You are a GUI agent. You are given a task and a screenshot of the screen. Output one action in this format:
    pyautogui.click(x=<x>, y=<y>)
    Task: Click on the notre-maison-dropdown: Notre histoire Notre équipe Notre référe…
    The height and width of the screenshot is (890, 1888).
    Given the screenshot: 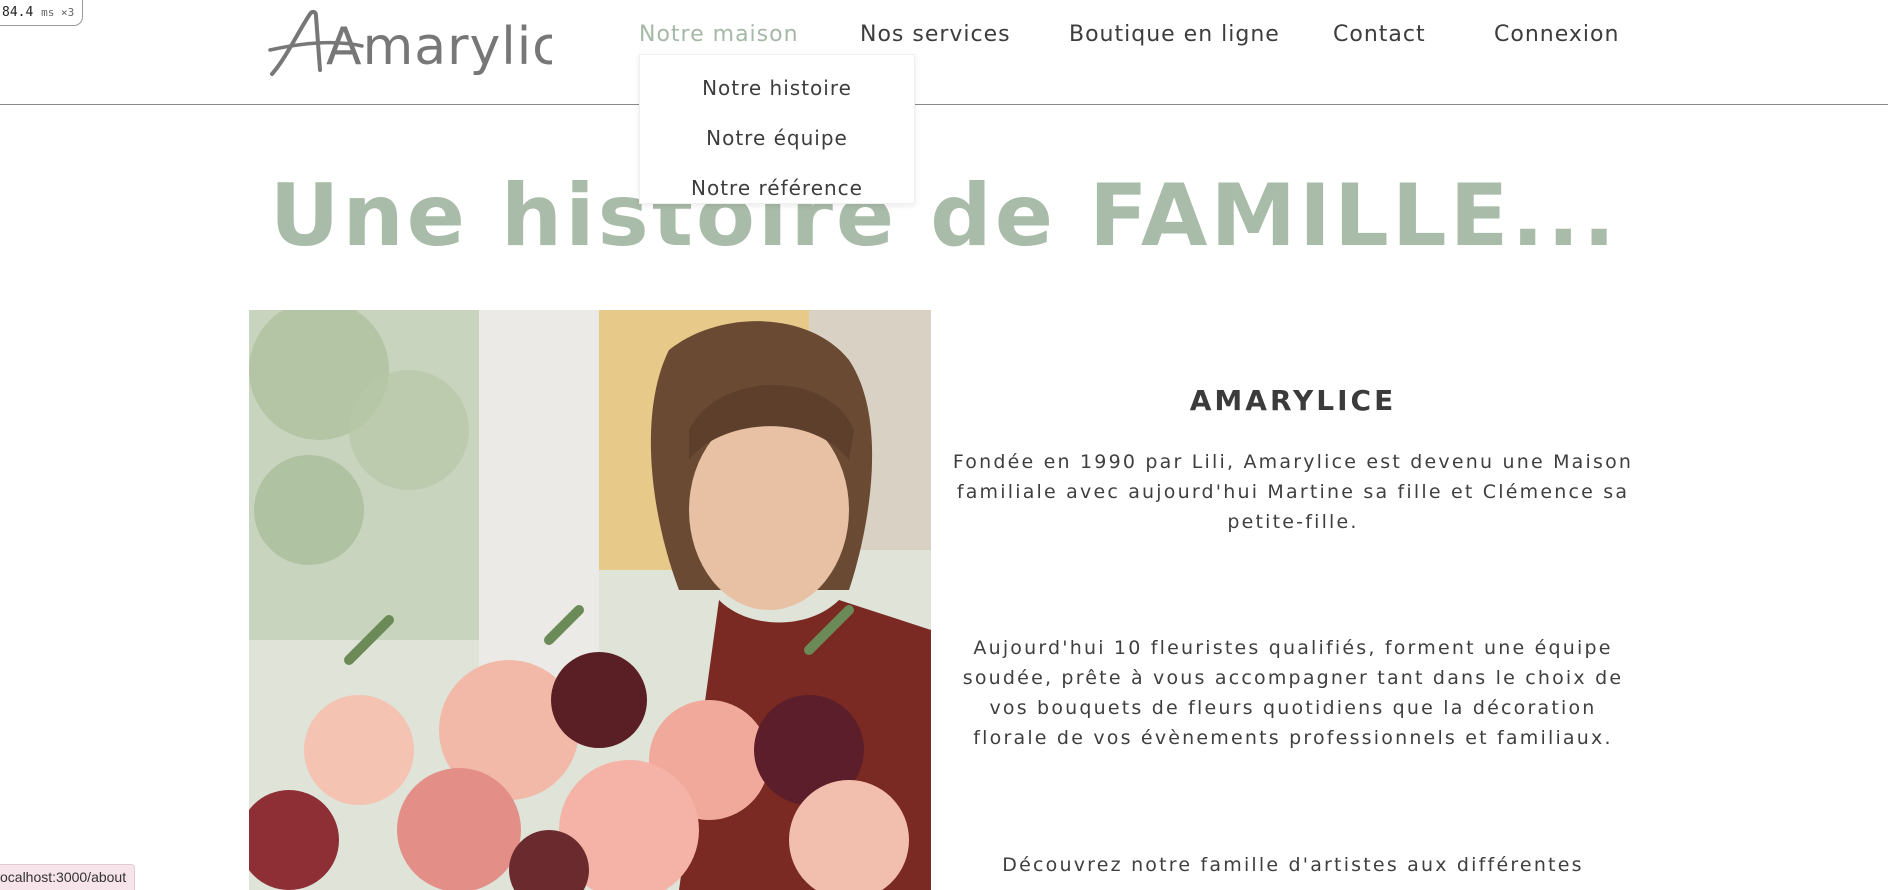 What is the action you would take?
    pyautogui.click(x=777, y=129)
    